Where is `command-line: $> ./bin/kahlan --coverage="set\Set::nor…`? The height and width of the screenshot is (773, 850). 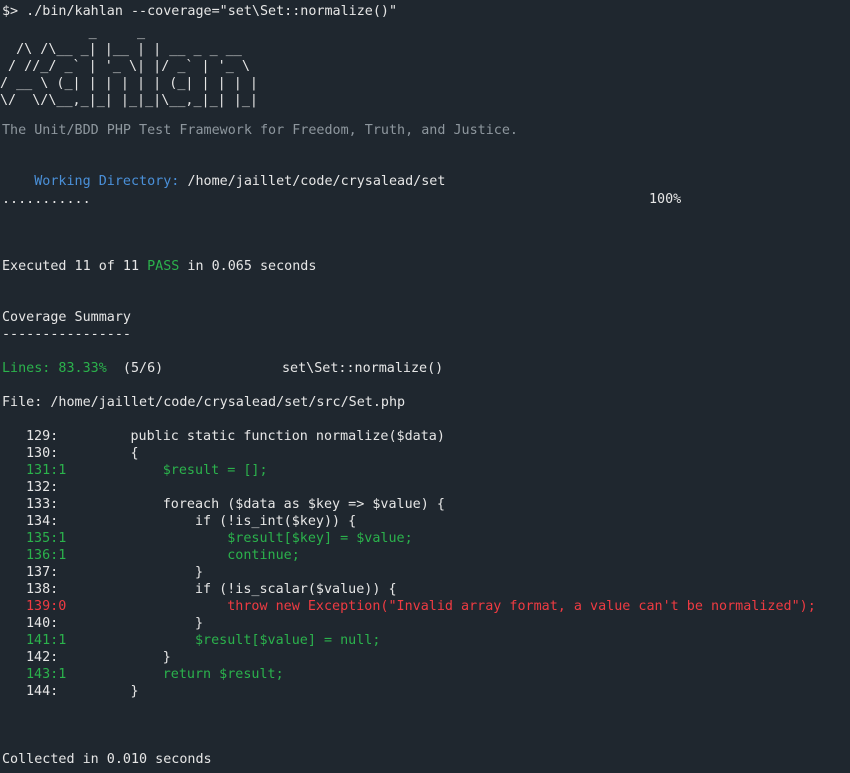 command-line: $> ./bin/kahlan --coverage="set\Set::nor… is located at coordinates (200, 11).